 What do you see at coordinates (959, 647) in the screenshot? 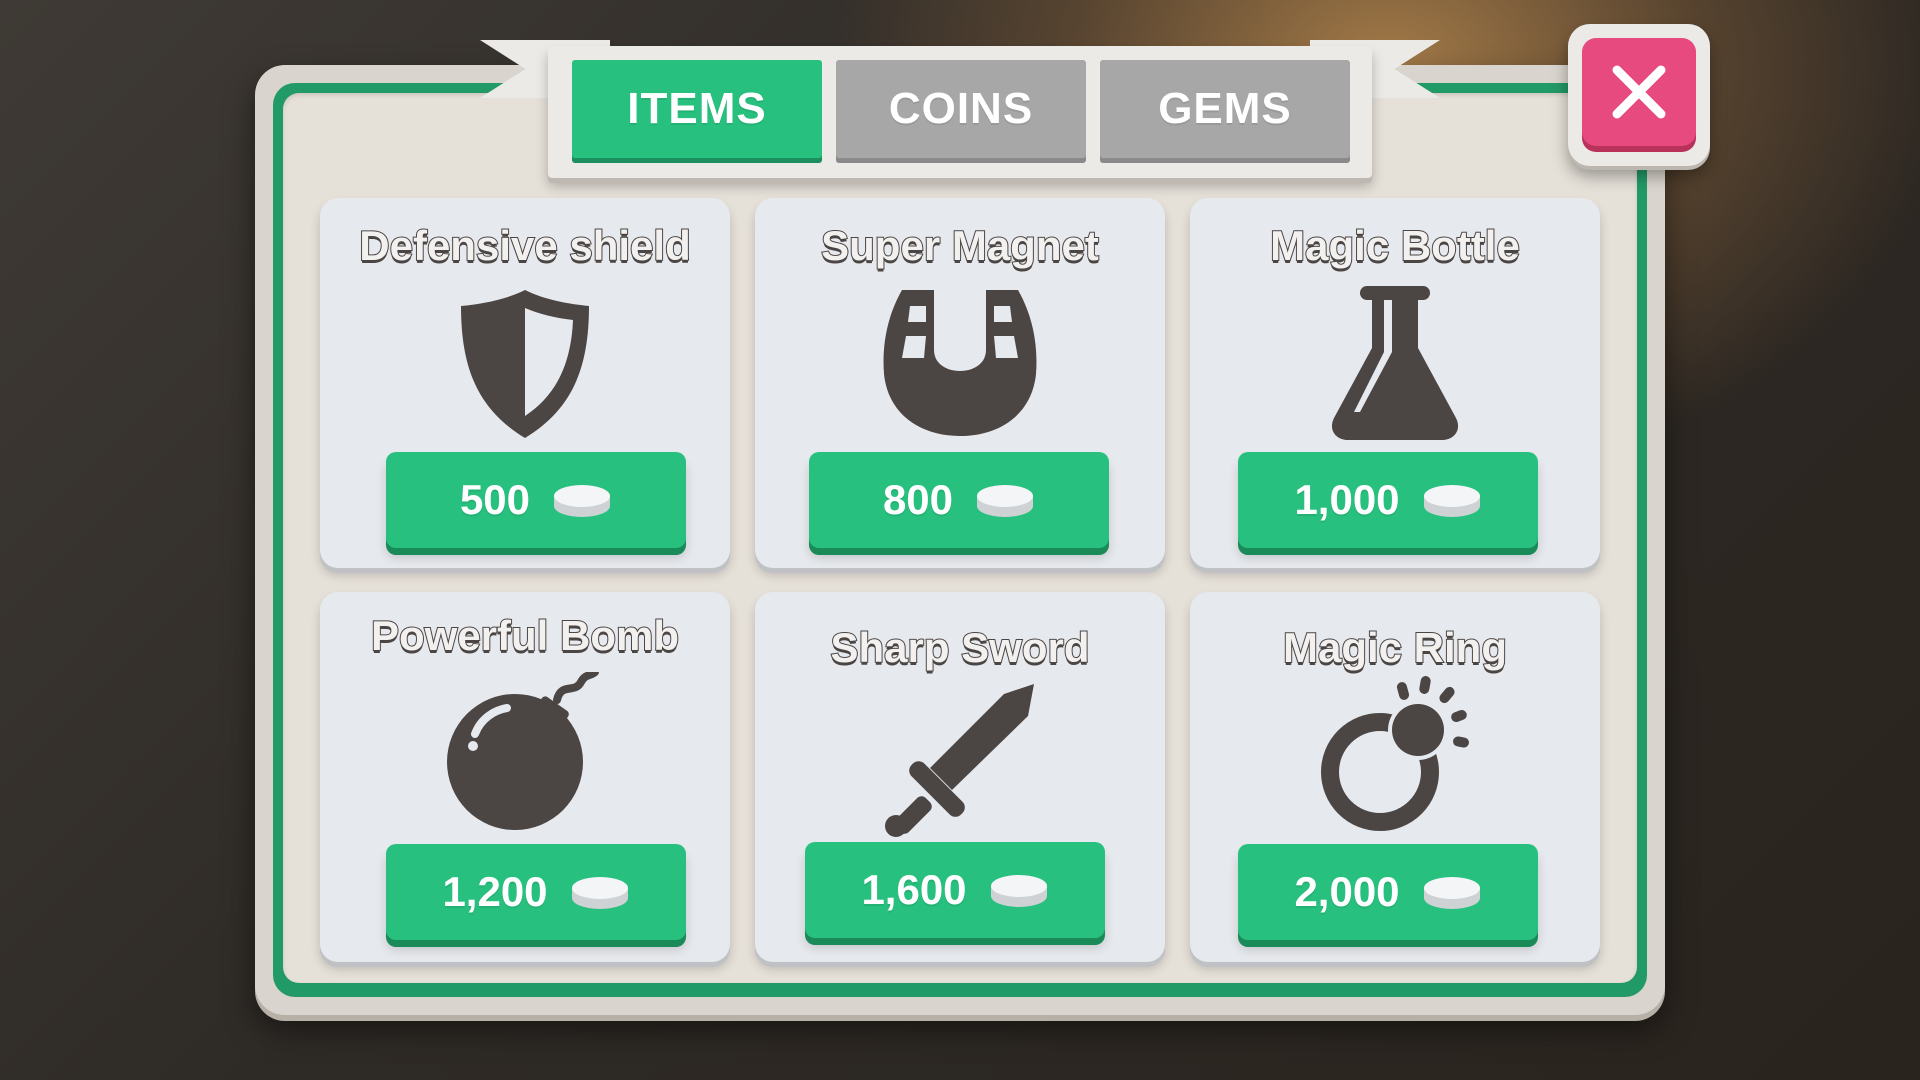
I see `item-title: Sharp Sword` at bounding box center [959, 647].